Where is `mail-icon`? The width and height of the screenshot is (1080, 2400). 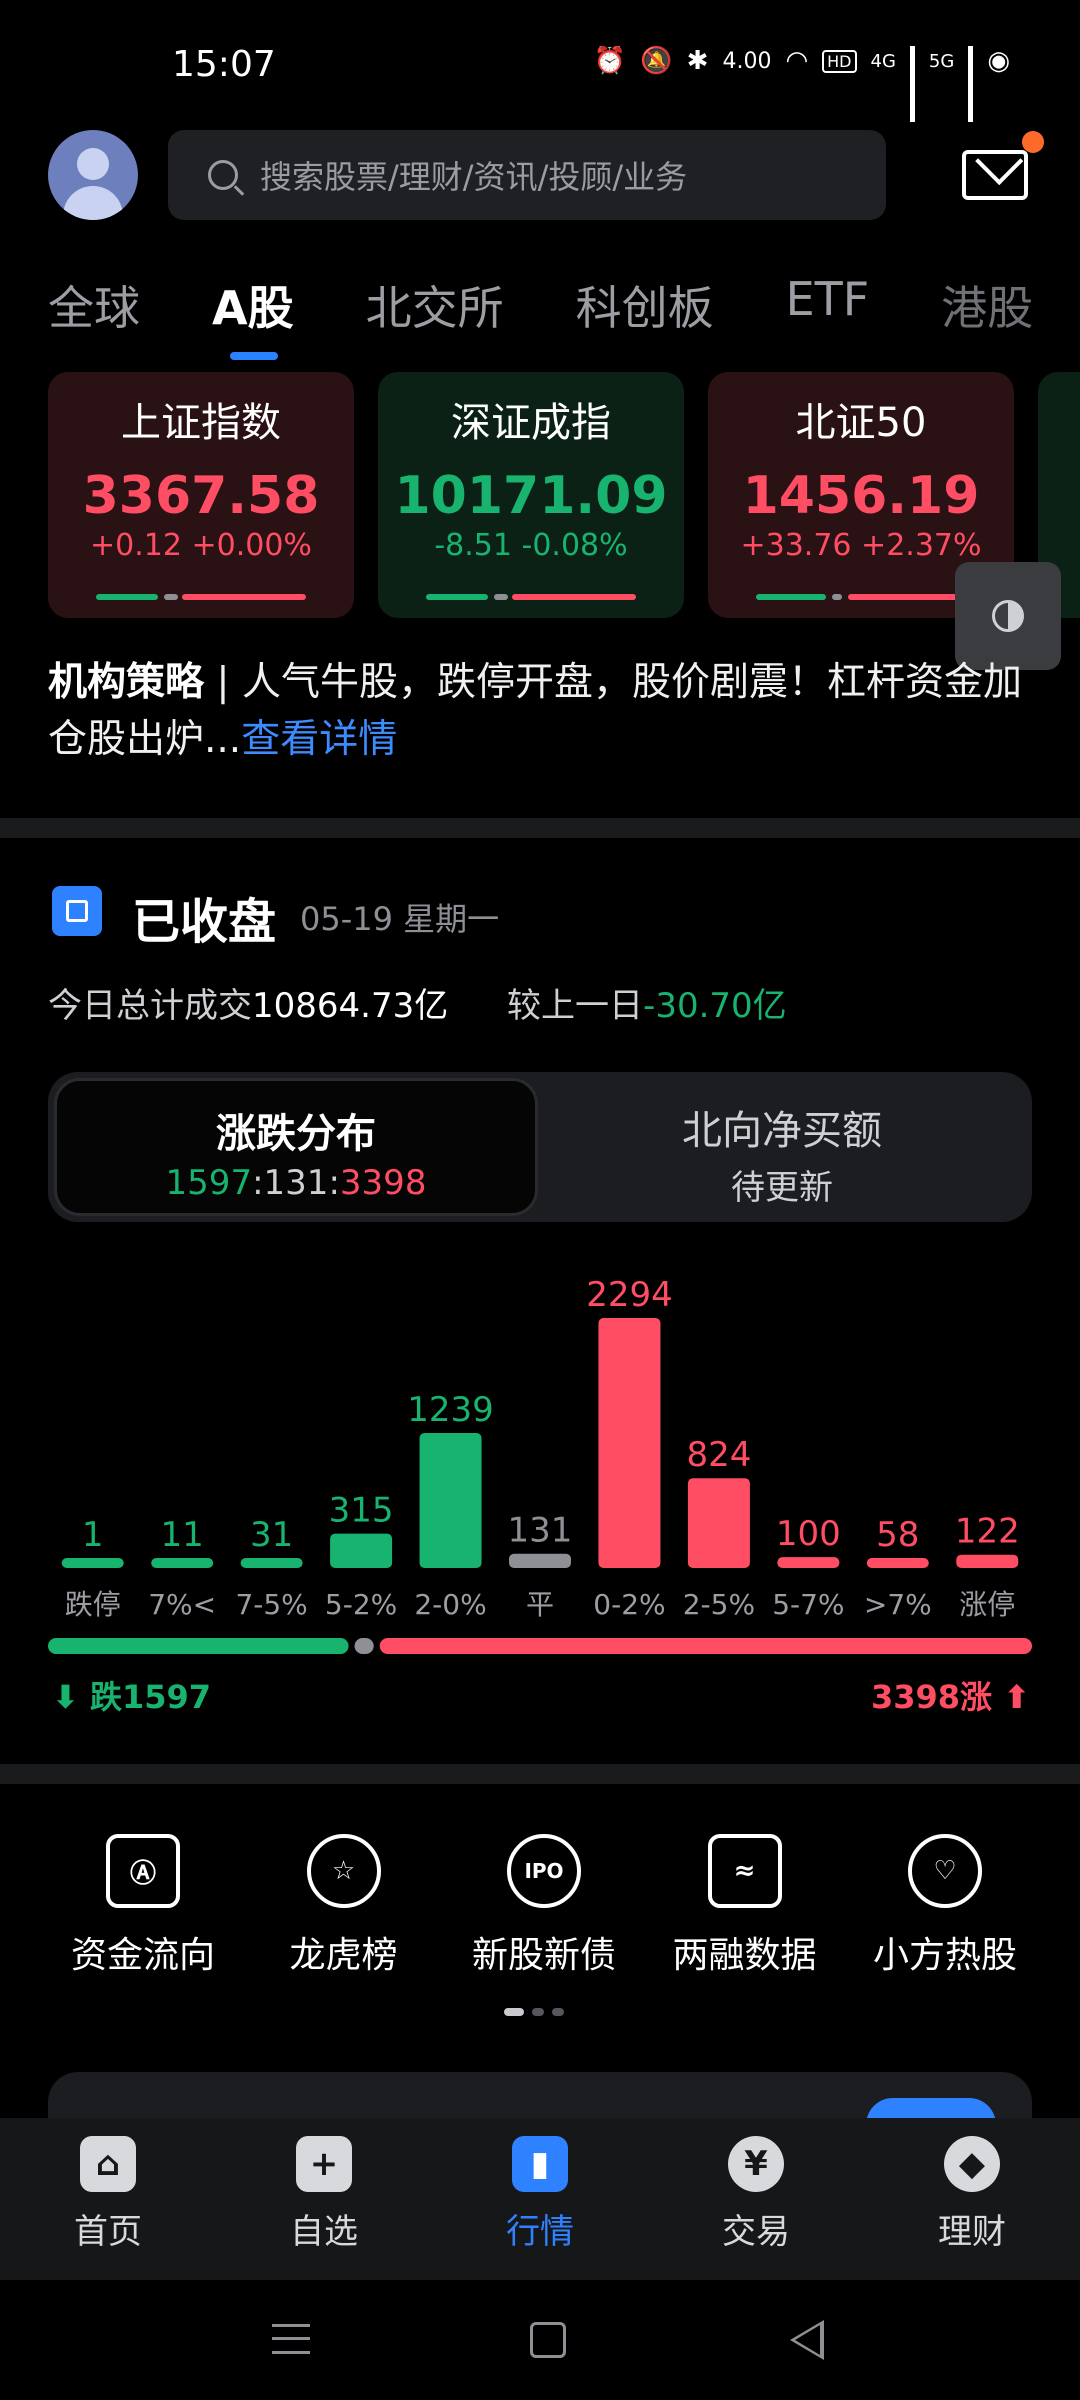 mail-icon is located at coordinates (995, 175).